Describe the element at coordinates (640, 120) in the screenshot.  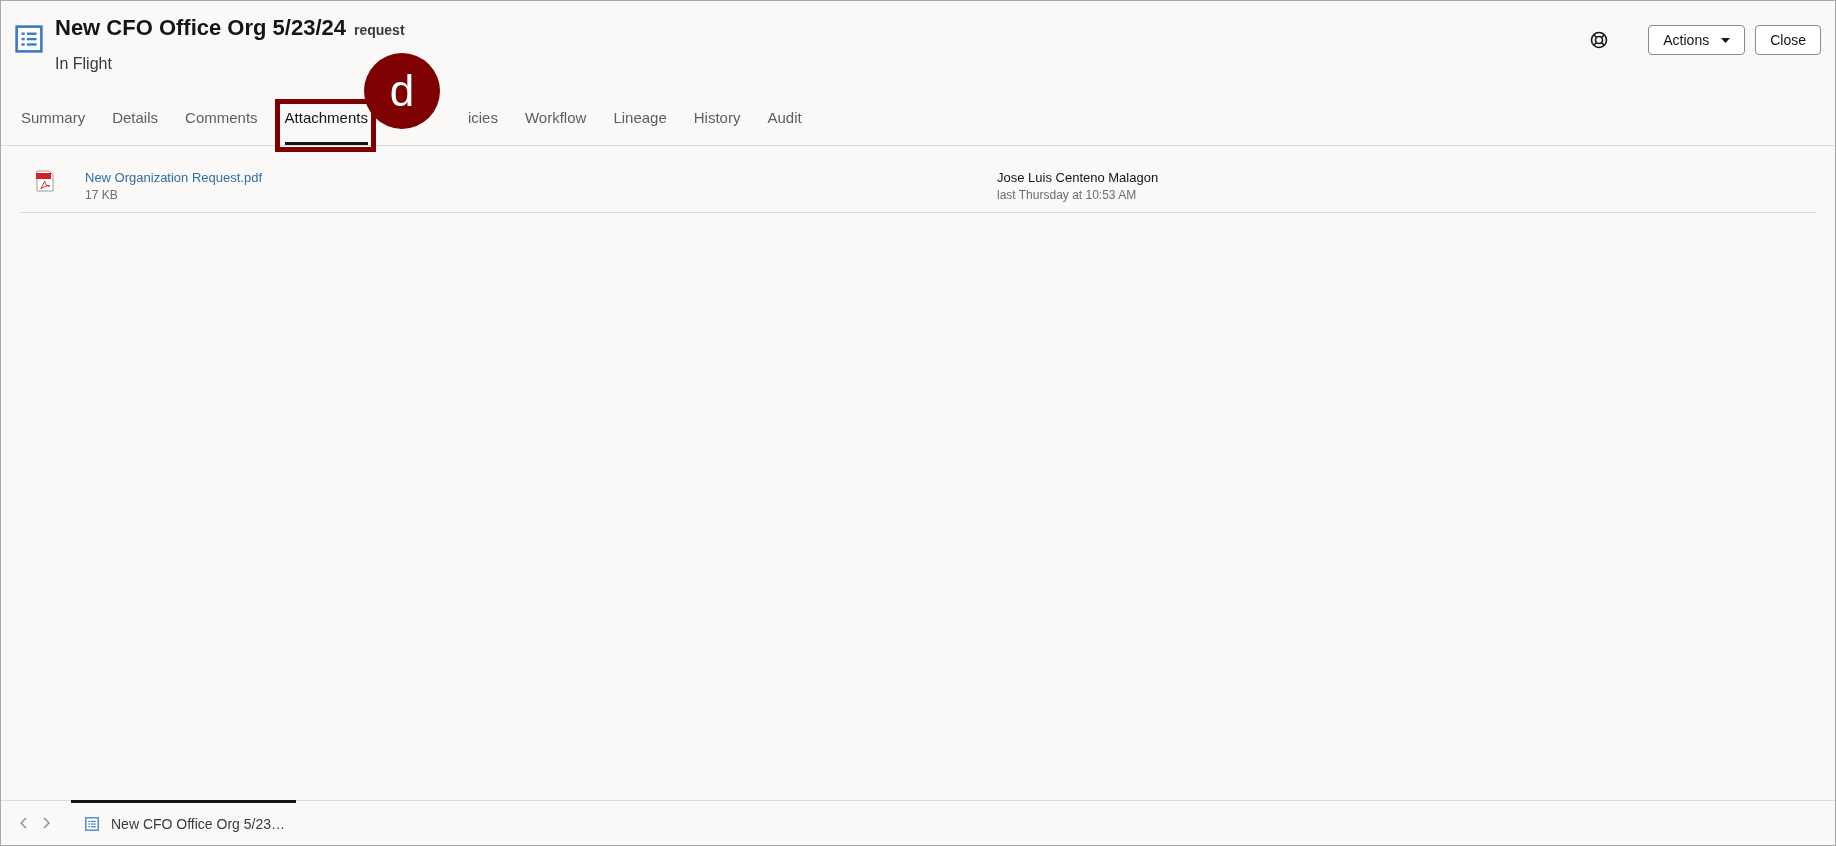
I see `tab: Lineage` at that location.